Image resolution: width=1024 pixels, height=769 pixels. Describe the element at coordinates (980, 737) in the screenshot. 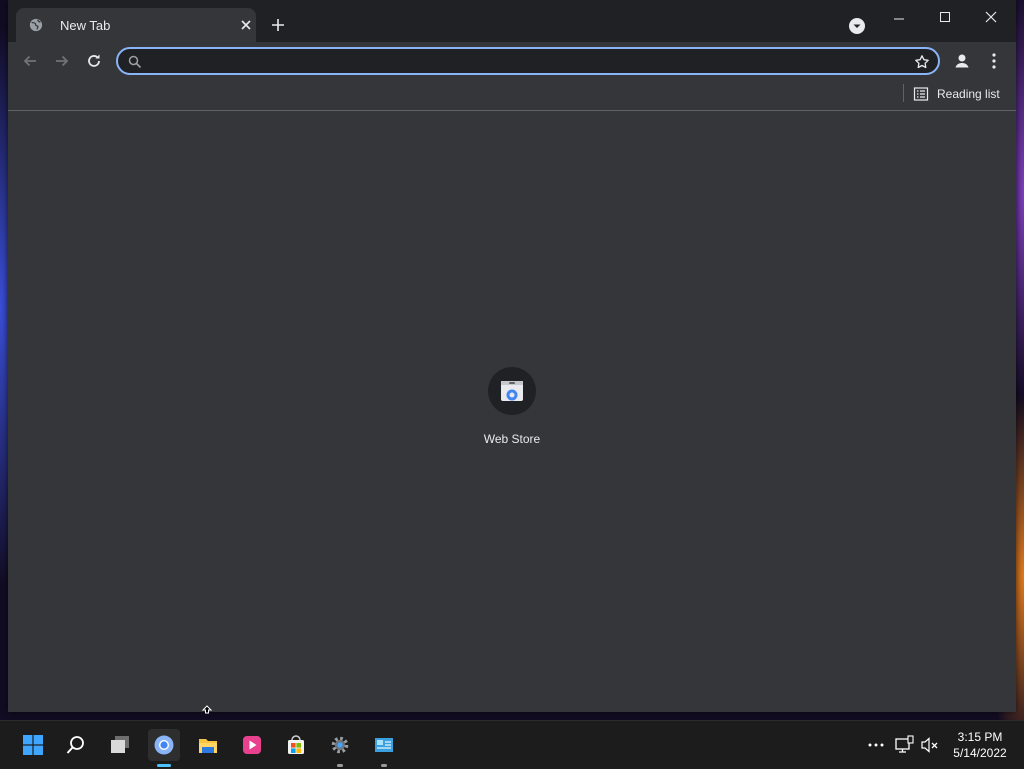

I see `clock-time: 3:15 PM` at that location.